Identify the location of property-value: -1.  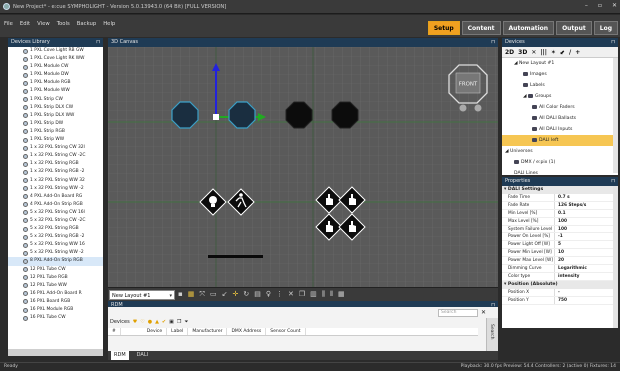
(559, 236).